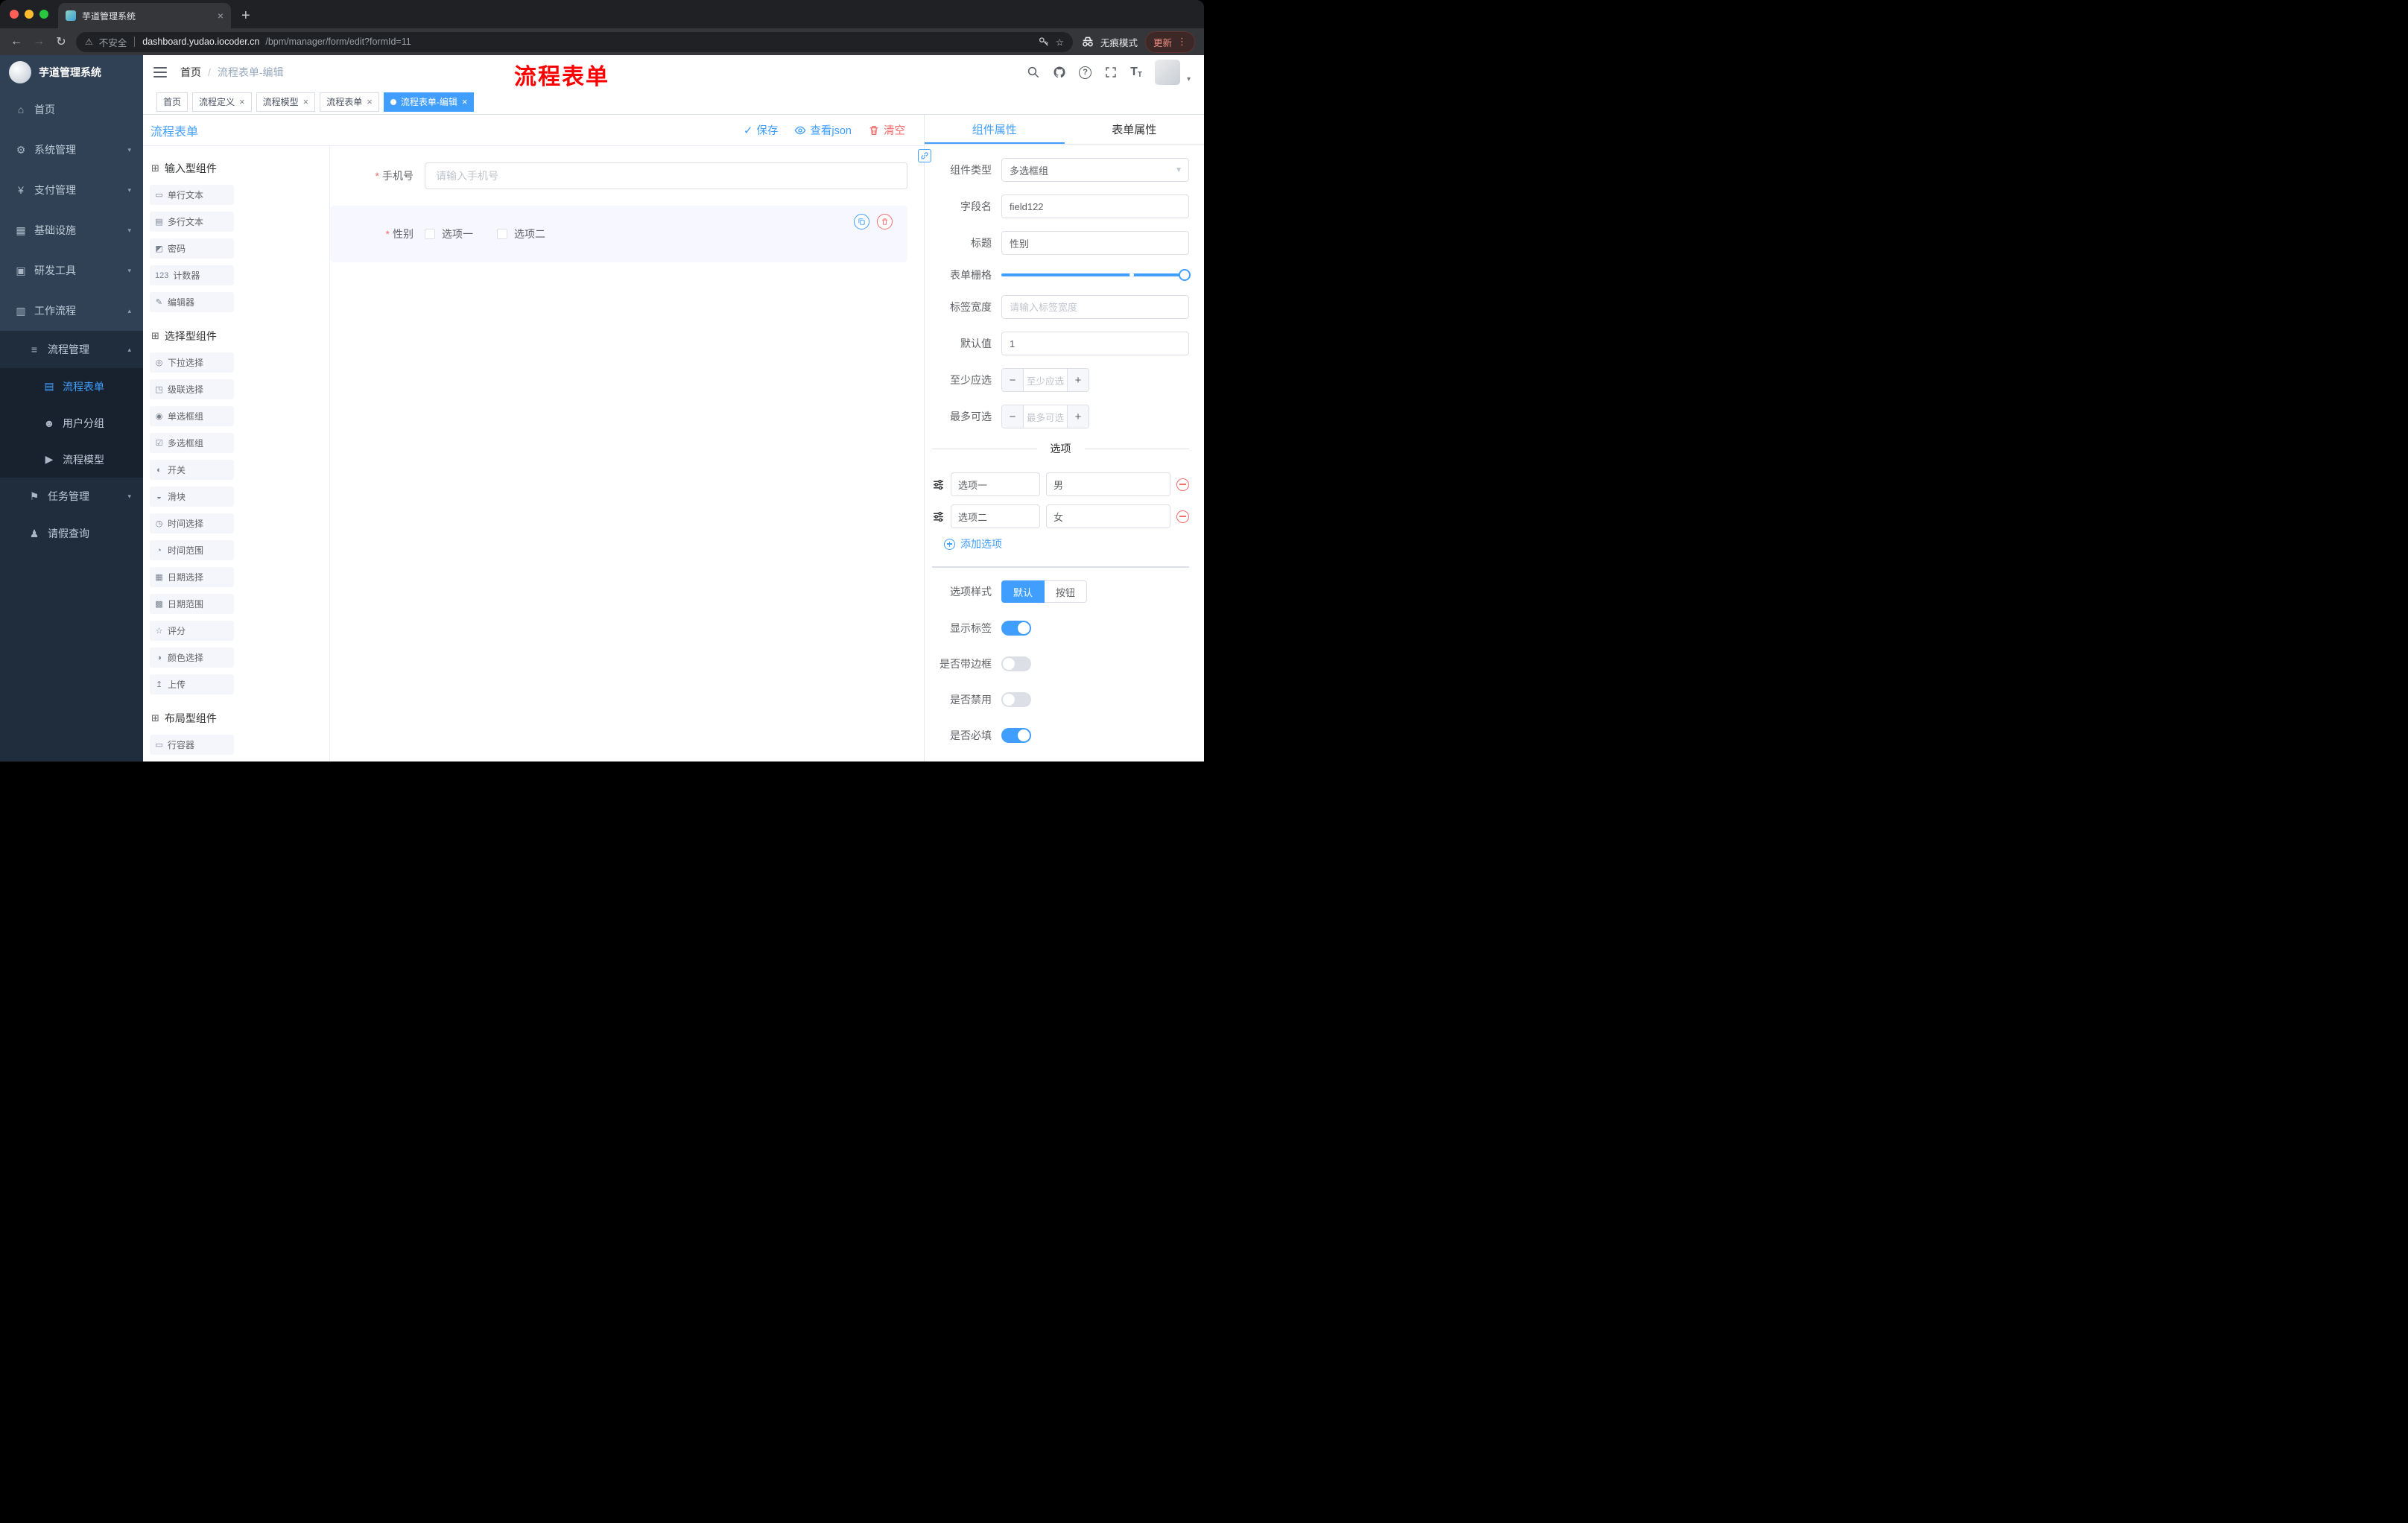 Image resolution: width=2408 pixels, height=1523 pixels. Describe the element at coordinates (221, 16) in the screenshot. I see `tab-close-icon: ×` at that location.